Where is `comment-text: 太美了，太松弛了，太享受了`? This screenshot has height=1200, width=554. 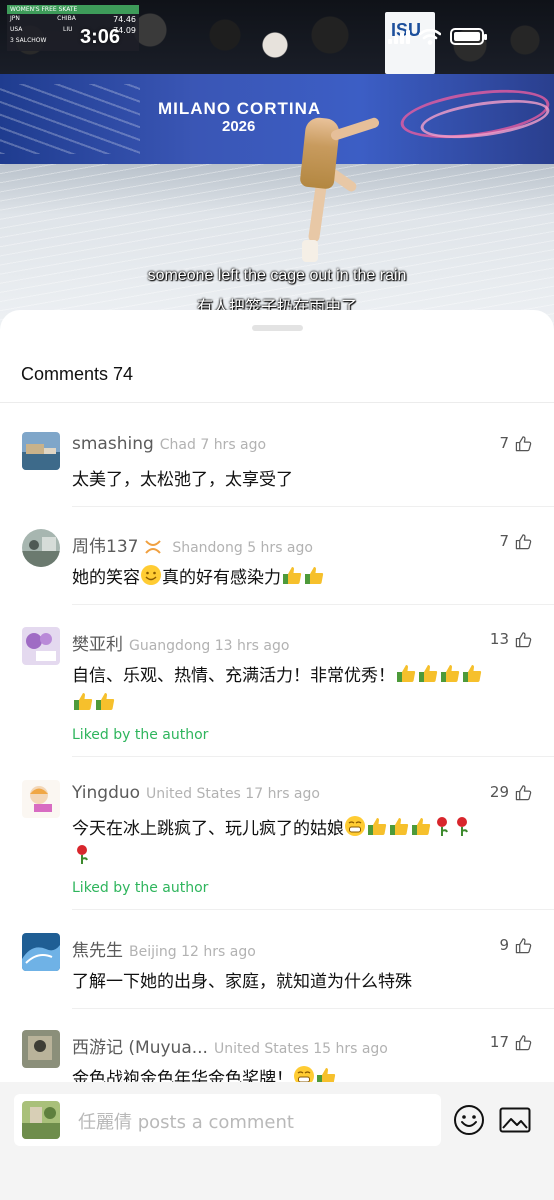 comment-text: 太美了，太松弛了，太享受了 is located at coordinates (182, 480).